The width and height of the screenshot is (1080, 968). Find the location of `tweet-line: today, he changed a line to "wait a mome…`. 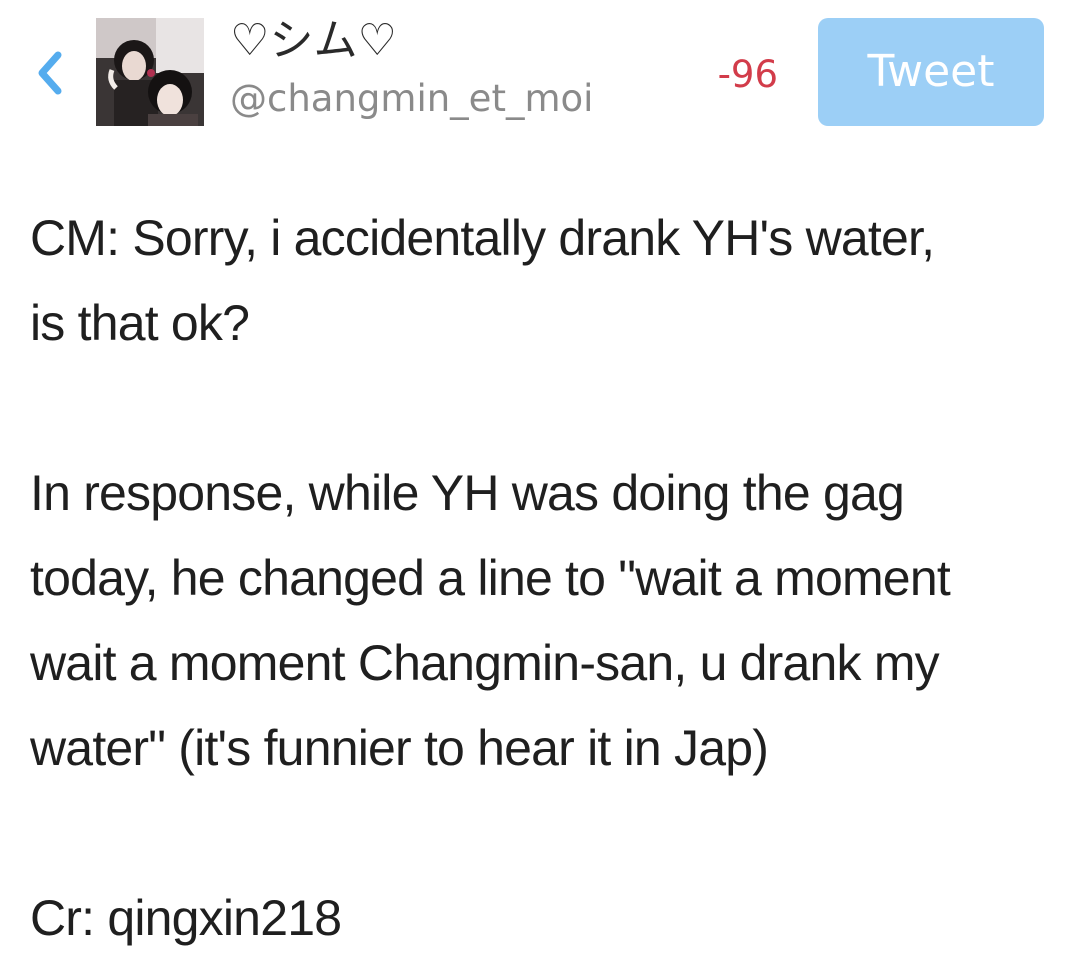

tweet-line: today, he changed a line to "wait a mome… is located at coordinates (490, 578).